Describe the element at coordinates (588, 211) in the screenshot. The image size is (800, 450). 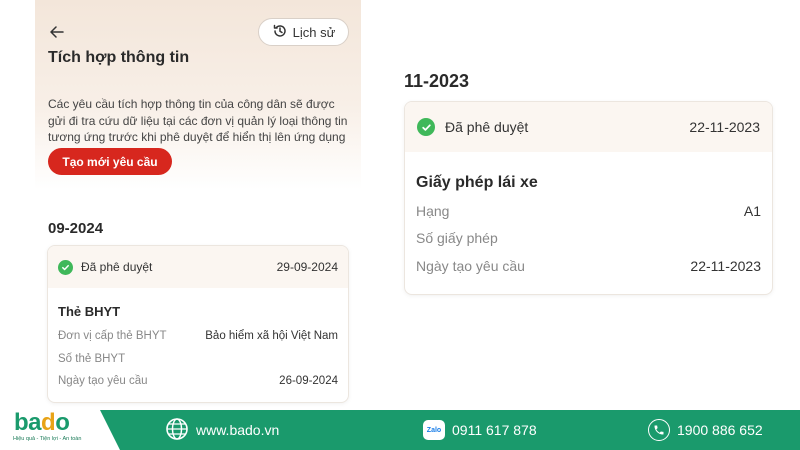
I see `detail-row: Hạng A1` at that location.